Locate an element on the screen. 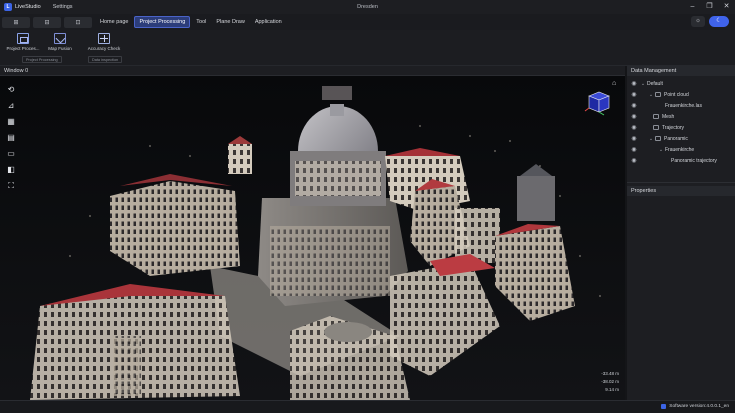  tab-home-page: Home page is located at coordinates (114, 22).